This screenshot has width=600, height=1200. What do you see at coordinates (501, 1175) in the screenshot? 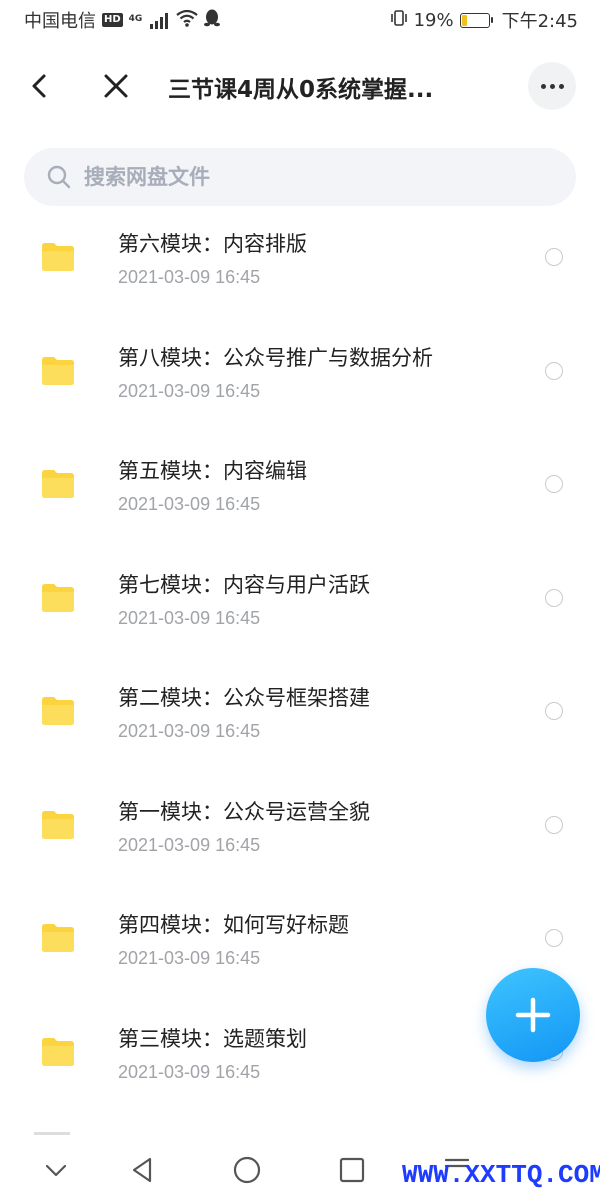
I see `watermark-text: WWW.XXTTQ.COM` at bounding box center [501, 1175].